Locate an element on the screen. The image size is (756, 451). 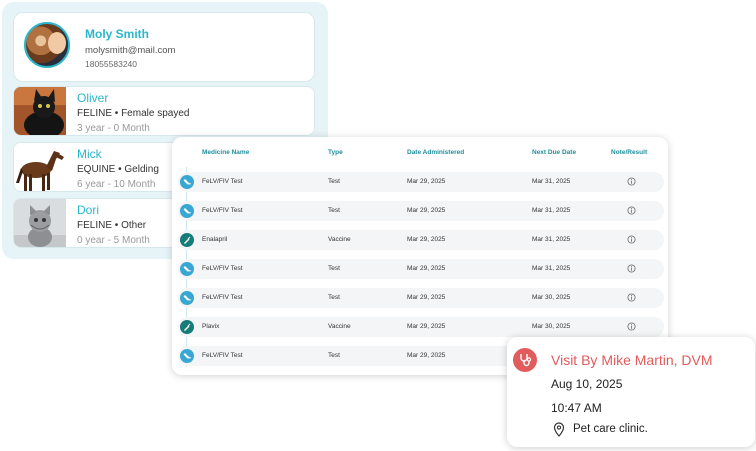
pet-name: Dori is located at coordinates (88, 210).